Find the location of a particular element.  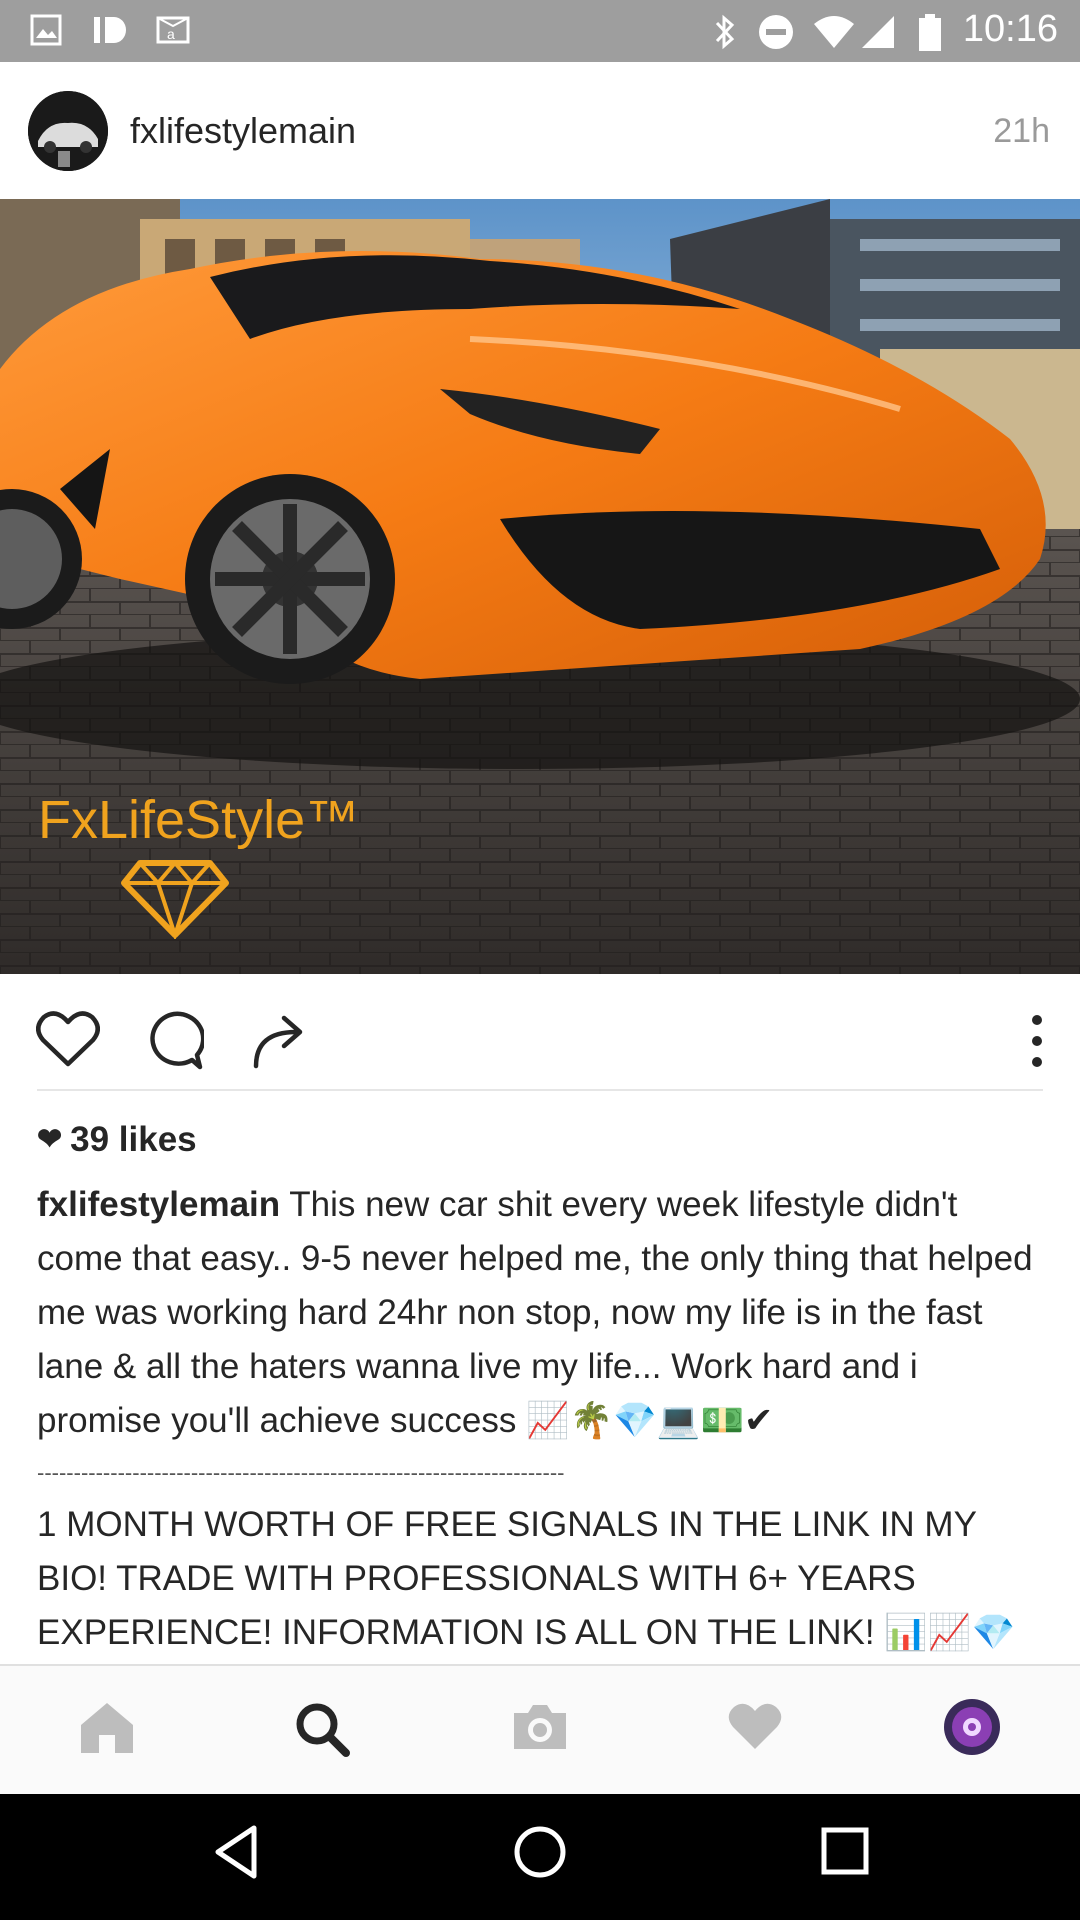

status-bar: a 10:16 is located at coordinates (540, 31).